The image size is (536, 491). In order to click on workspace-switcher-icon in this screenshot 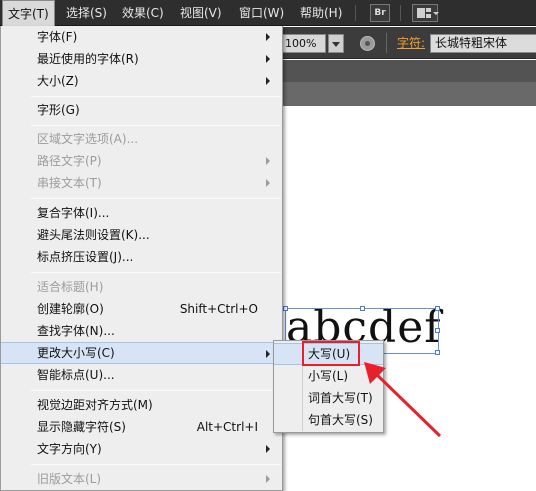, I will do `click(425, 13)`.